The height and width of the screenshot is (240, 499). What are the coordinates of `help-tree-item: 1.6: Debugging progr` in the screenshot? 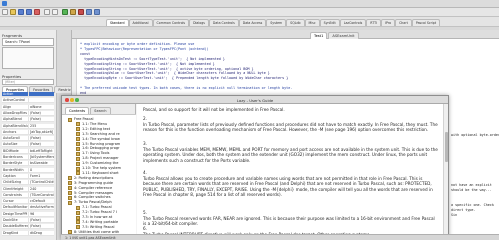 It's located at (101, 148).